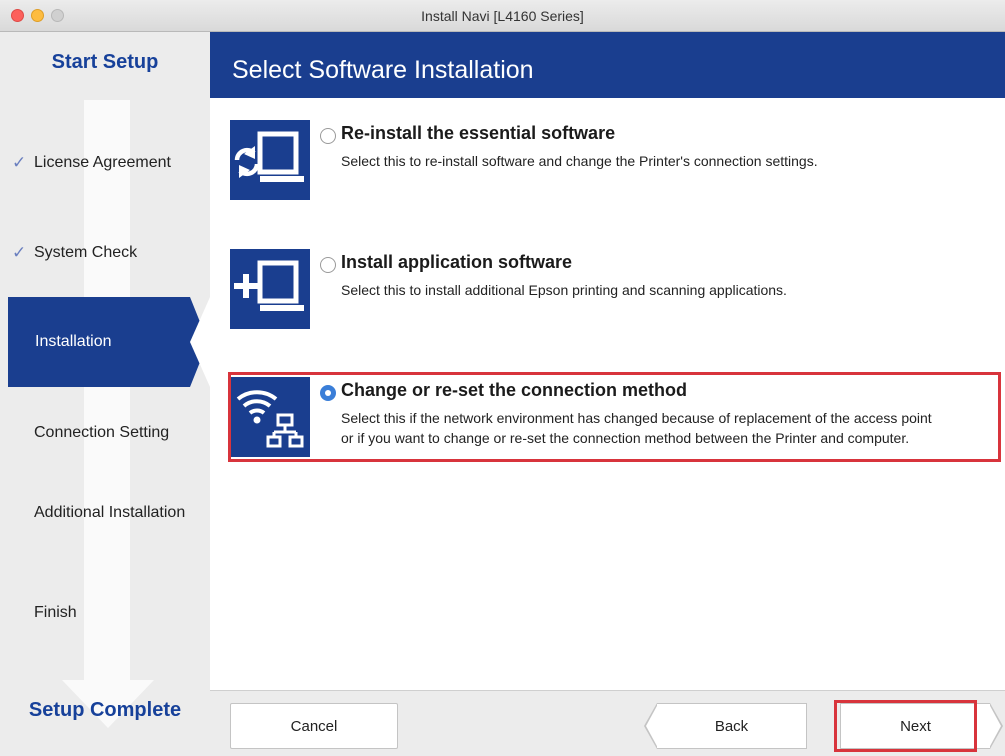 This screenshot has width=1005, height=756. I want to click on progress-arrow-shaft, so click(107, 391).